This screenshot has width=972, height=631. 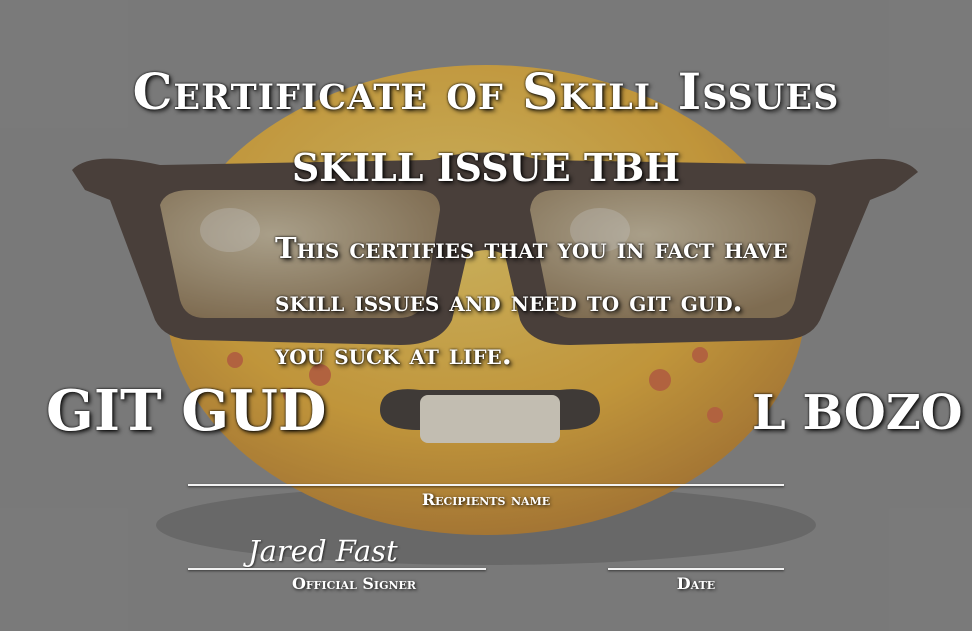 I want to click on signature: Jared Fast, so click(x=323, y=551).